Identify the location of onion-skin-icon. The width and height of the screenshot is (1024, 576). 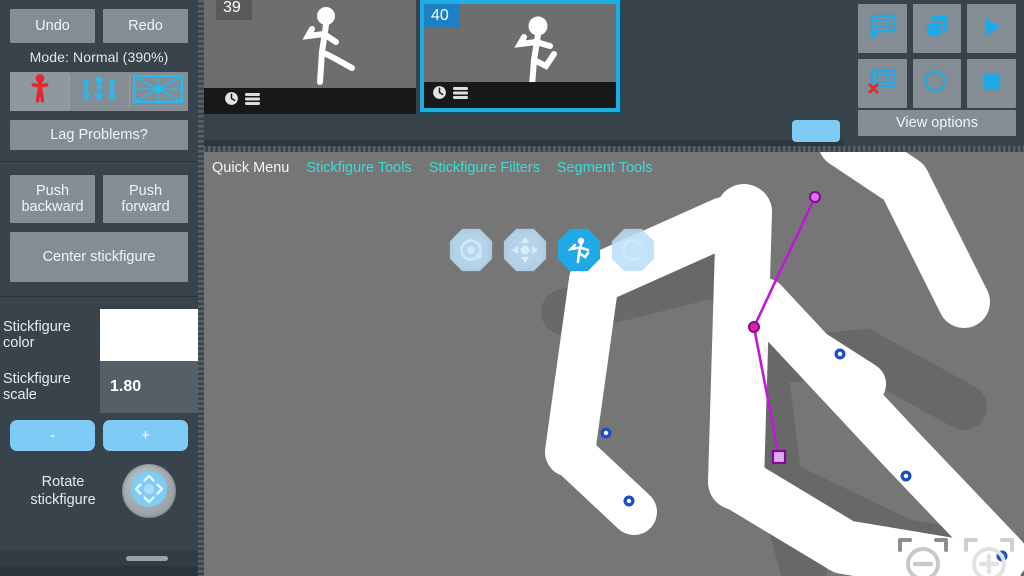
(937, 83).